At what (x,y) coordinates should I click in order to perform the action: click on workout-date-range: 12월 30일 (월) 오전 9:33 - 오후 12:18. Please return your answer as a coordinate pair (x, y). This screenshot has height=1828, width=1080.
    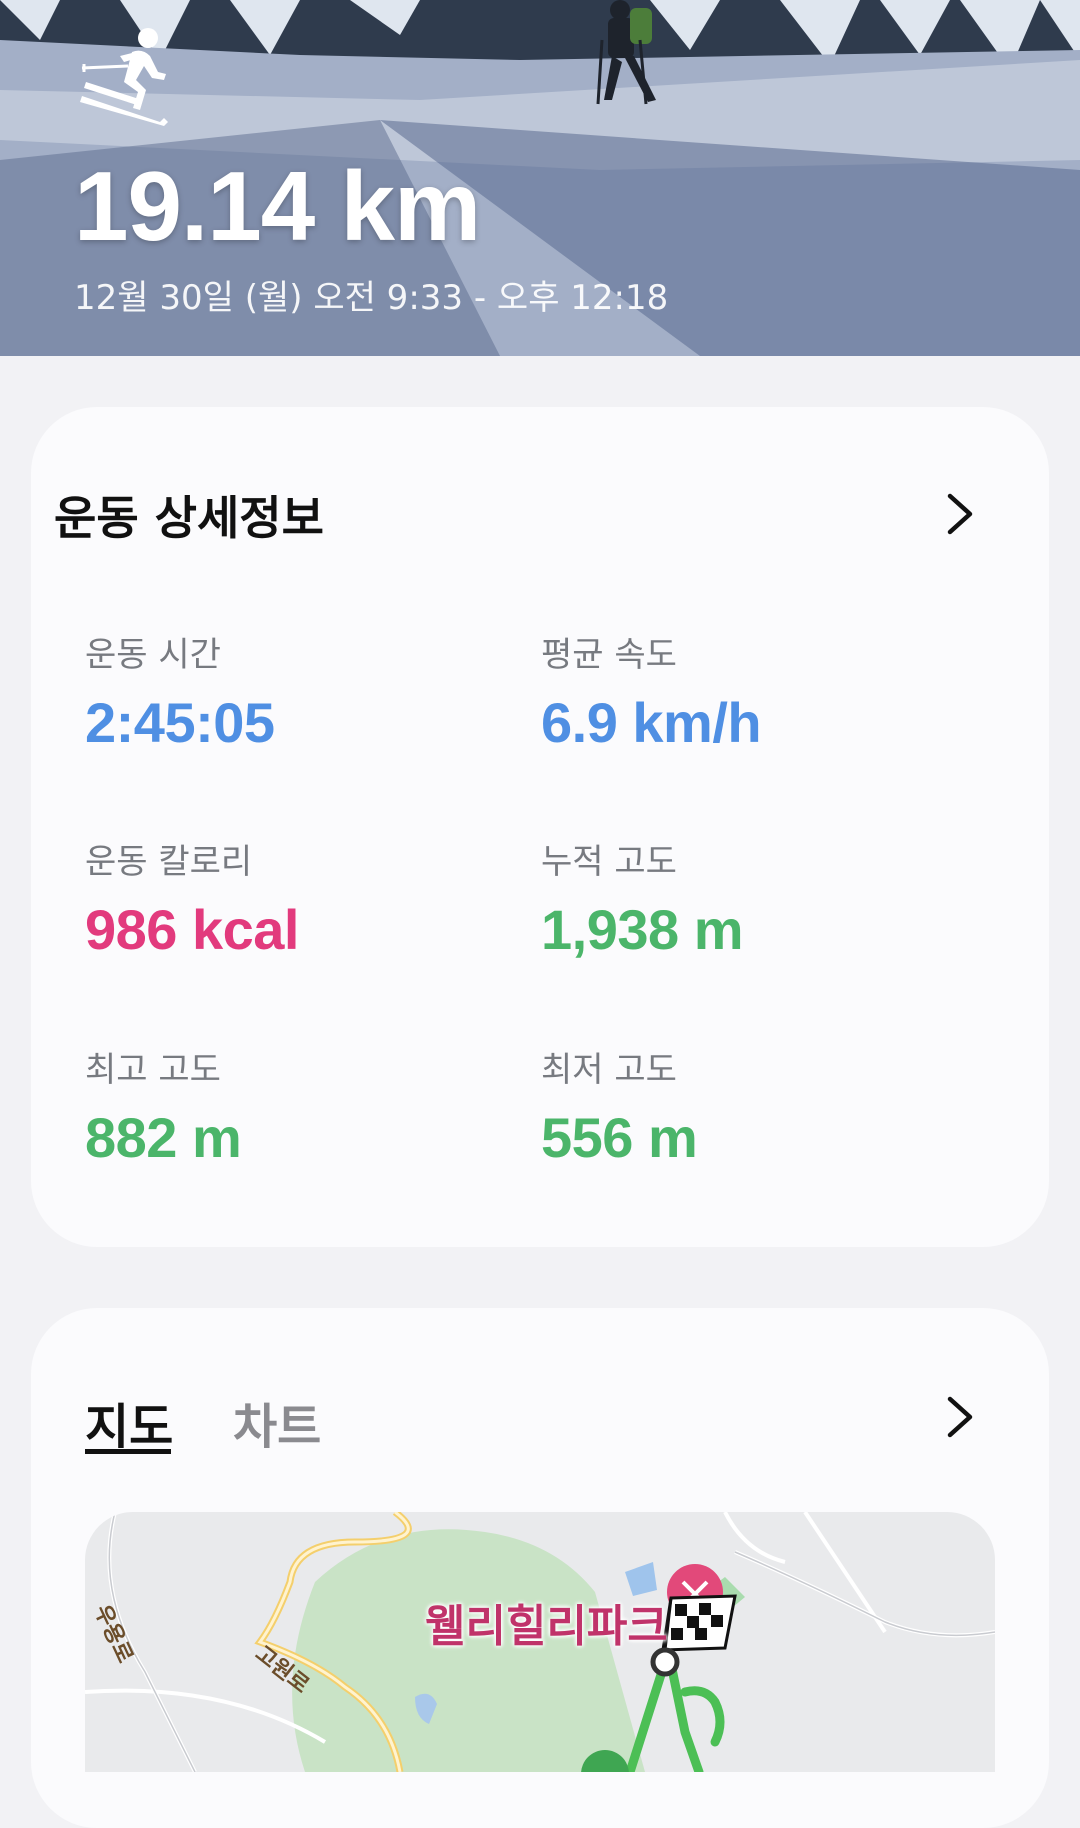
    Looking at the image, I should click on (371, 298).